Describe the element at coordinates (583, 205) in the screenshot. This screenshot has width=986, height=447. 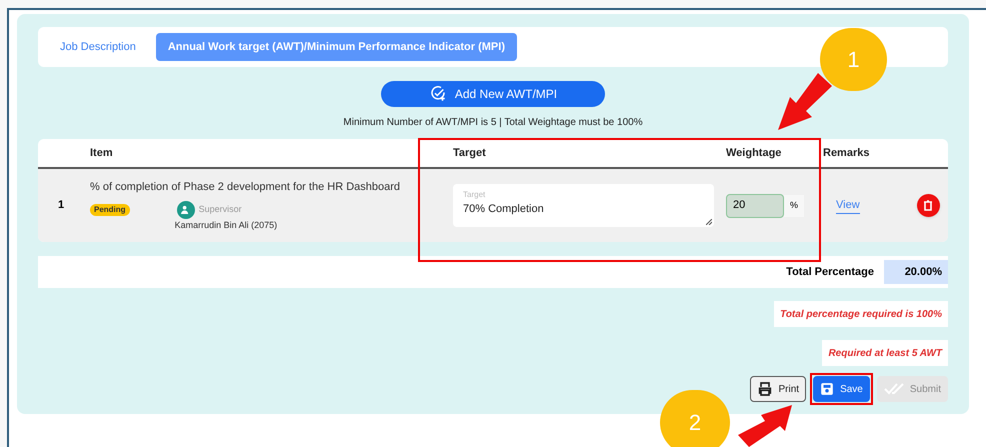
I see `target-field: Target 70% Completion` at that location.